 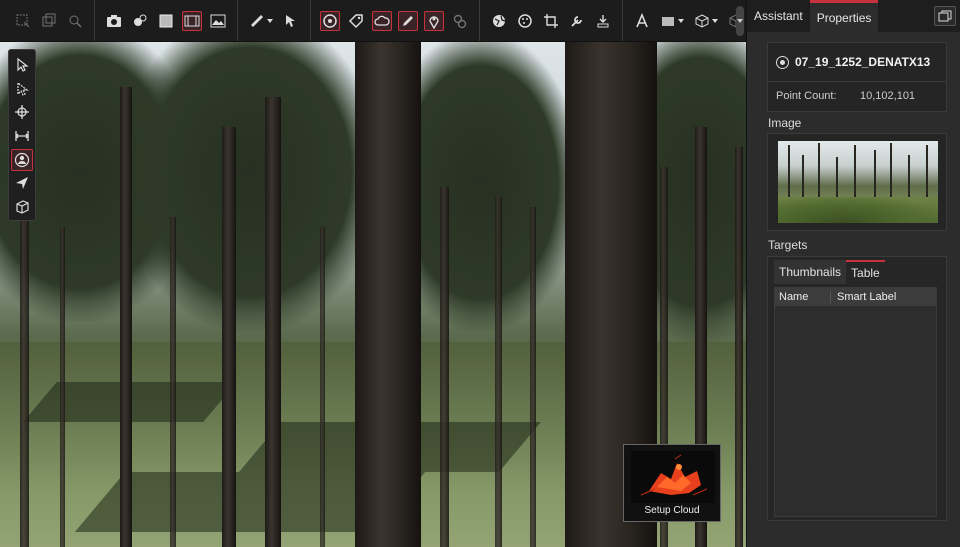 I want to click on restore-window-button, so click(x=945, y=16).